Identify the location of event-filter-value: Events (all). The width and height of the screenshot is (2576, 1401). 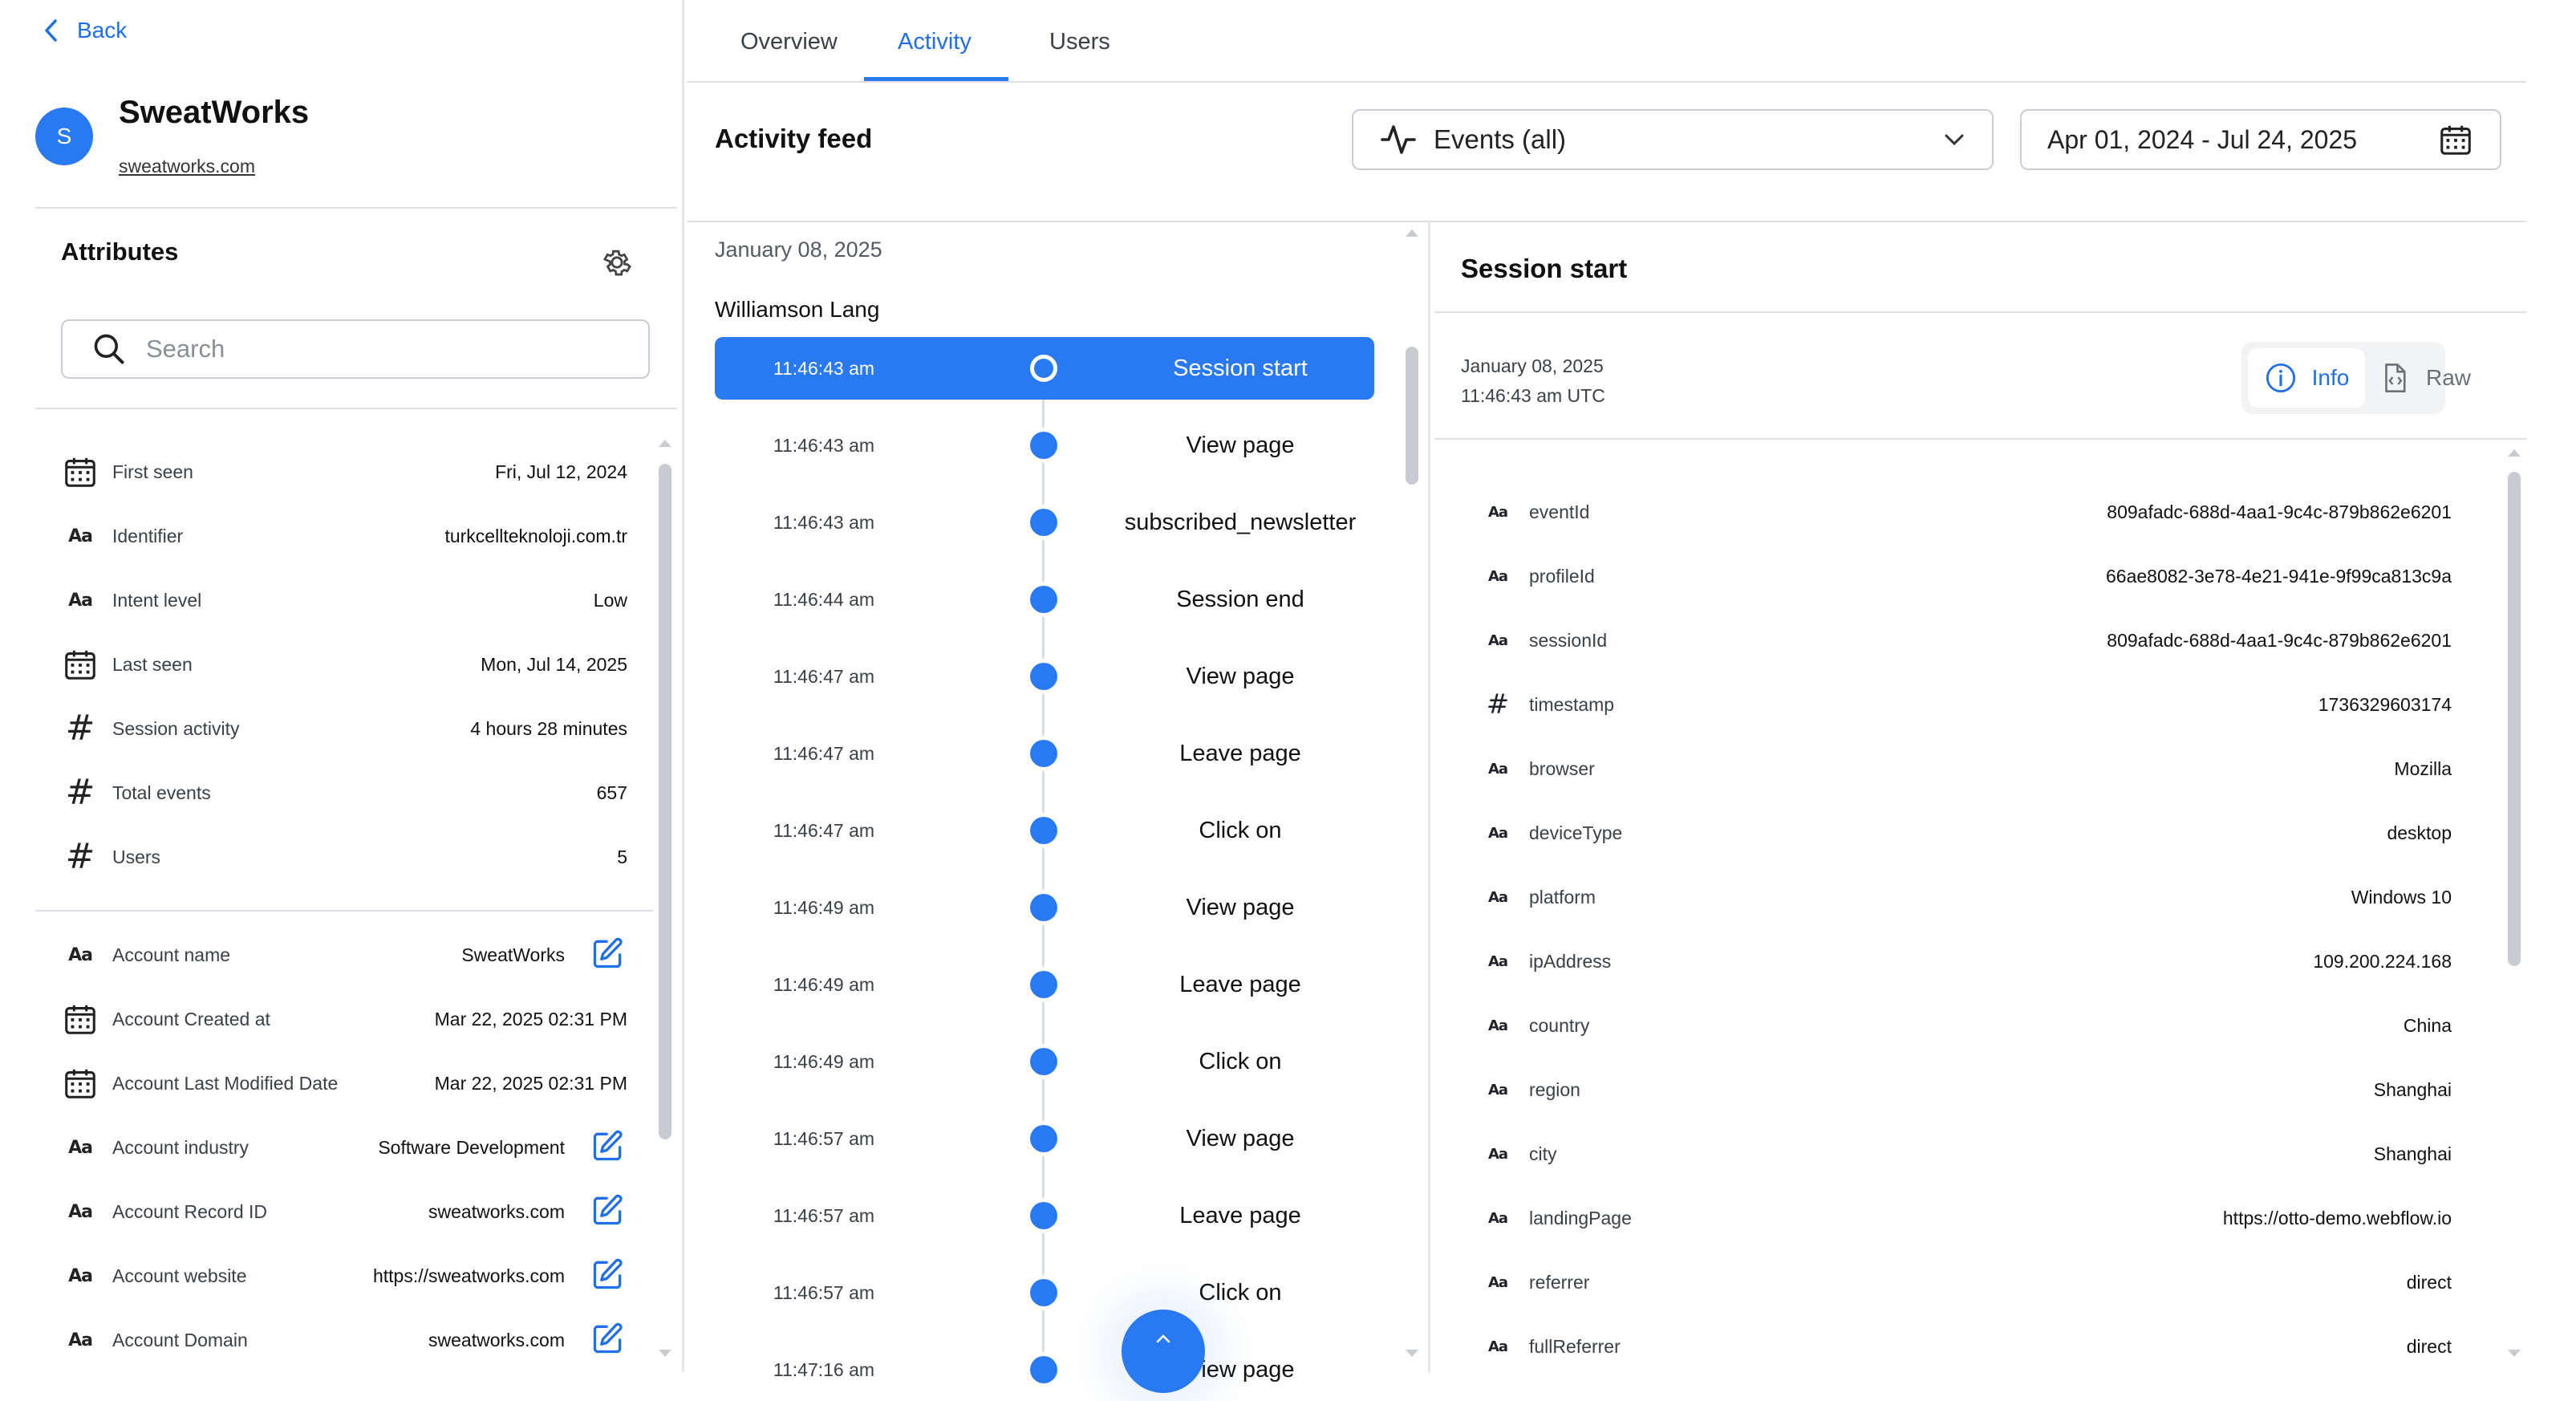
(1500, 139).